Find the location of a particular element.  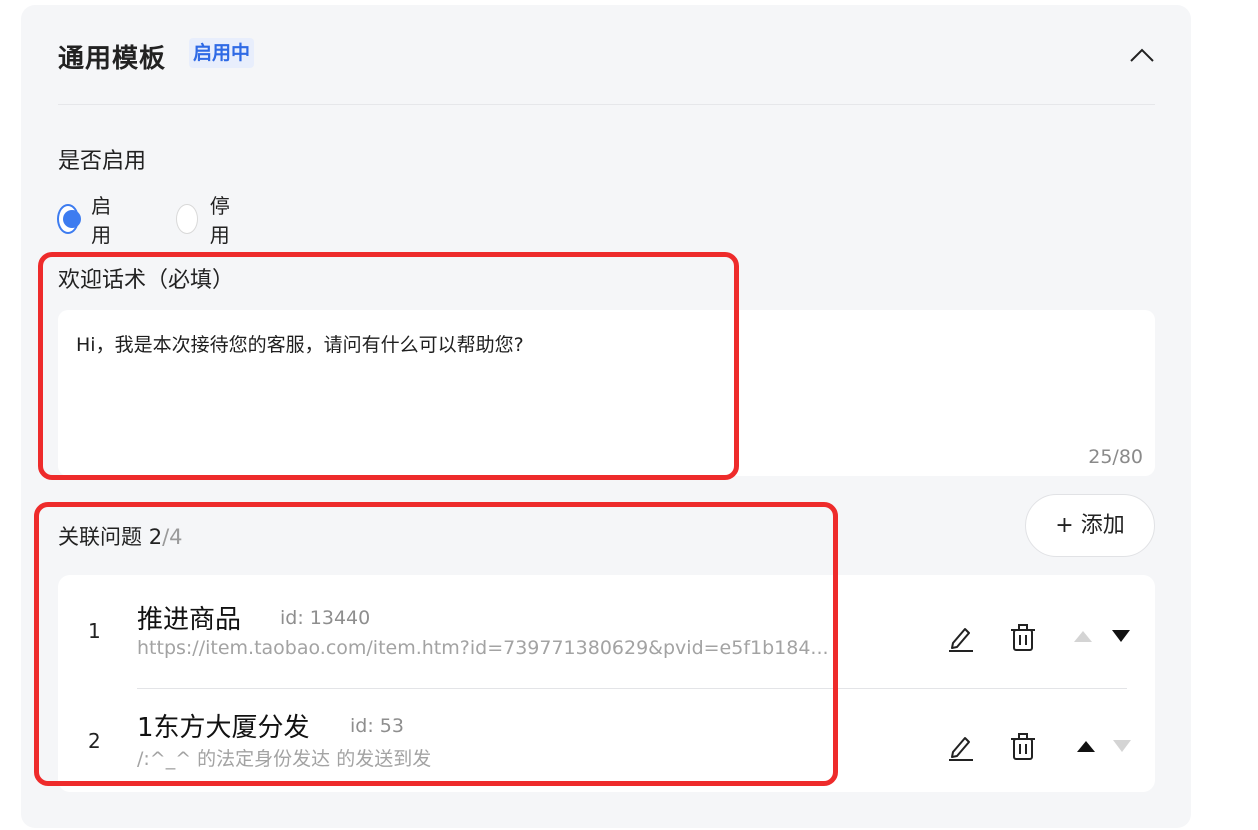

item-title: 1东方大厦分发 is located at coordinates (223, 728).